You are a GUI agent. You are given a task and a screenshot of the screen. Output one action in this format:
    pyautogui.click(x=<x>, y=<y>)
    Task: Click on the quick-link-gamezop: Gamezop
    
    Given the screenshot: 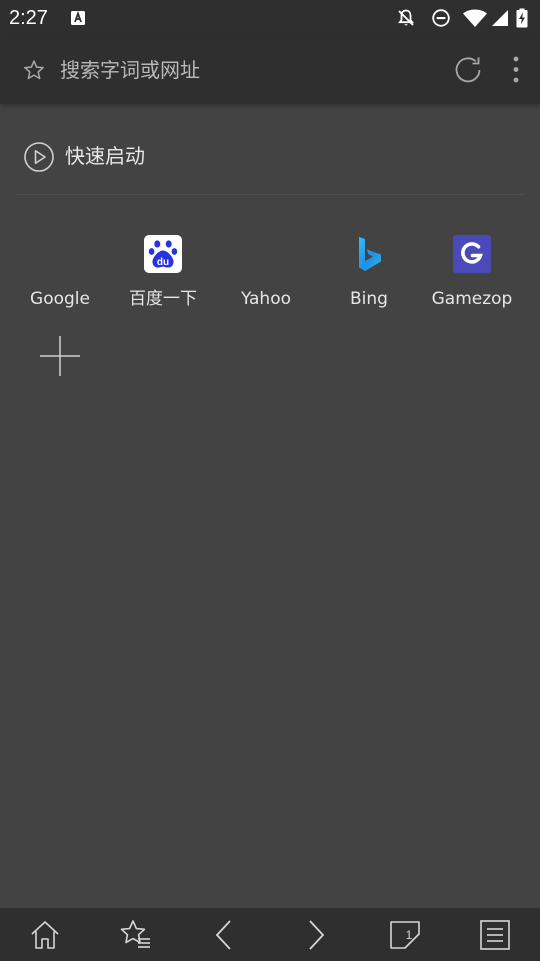 What is the action you would take?
    pyautogui.click(x=472, y=274)
    